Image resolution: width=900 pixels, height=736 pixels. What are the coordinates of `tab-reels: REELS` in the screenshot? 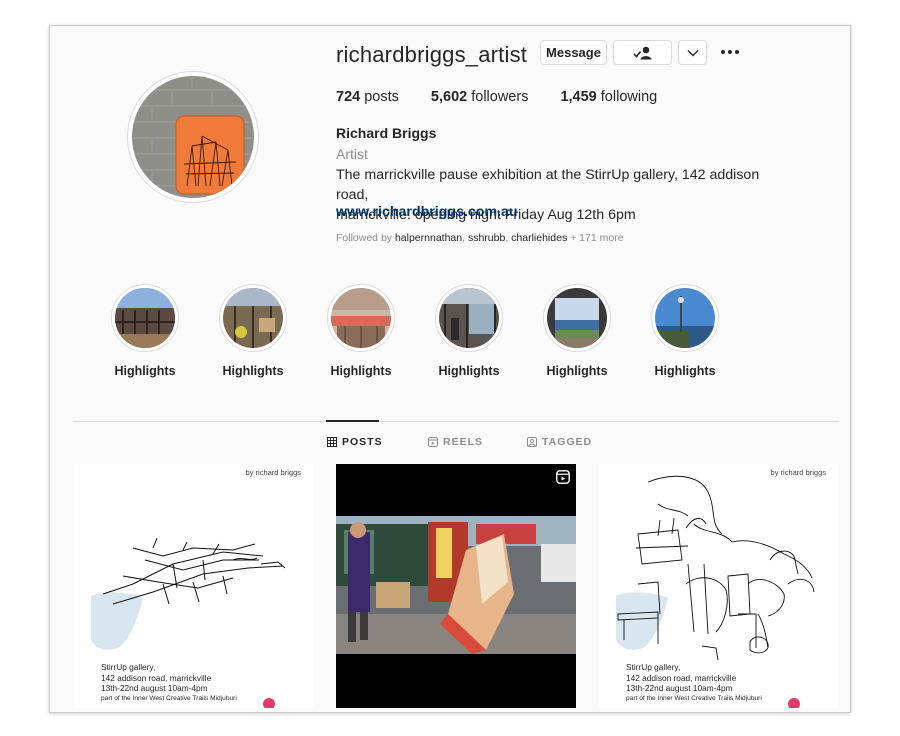 It's located at (455, 442).